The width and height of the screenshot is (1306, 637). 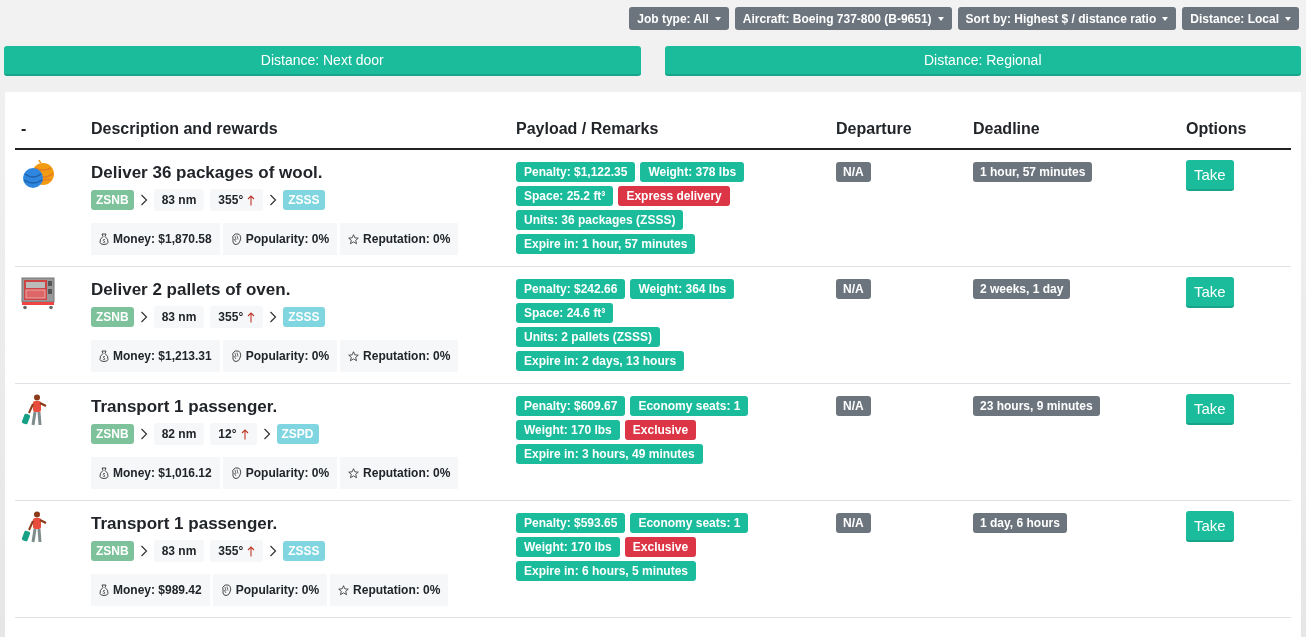 What do you see at coordinates (571, 523) in the screenshot?
I see `payload-tag: Penalty: $593.65` at bounding box center [571, 523].